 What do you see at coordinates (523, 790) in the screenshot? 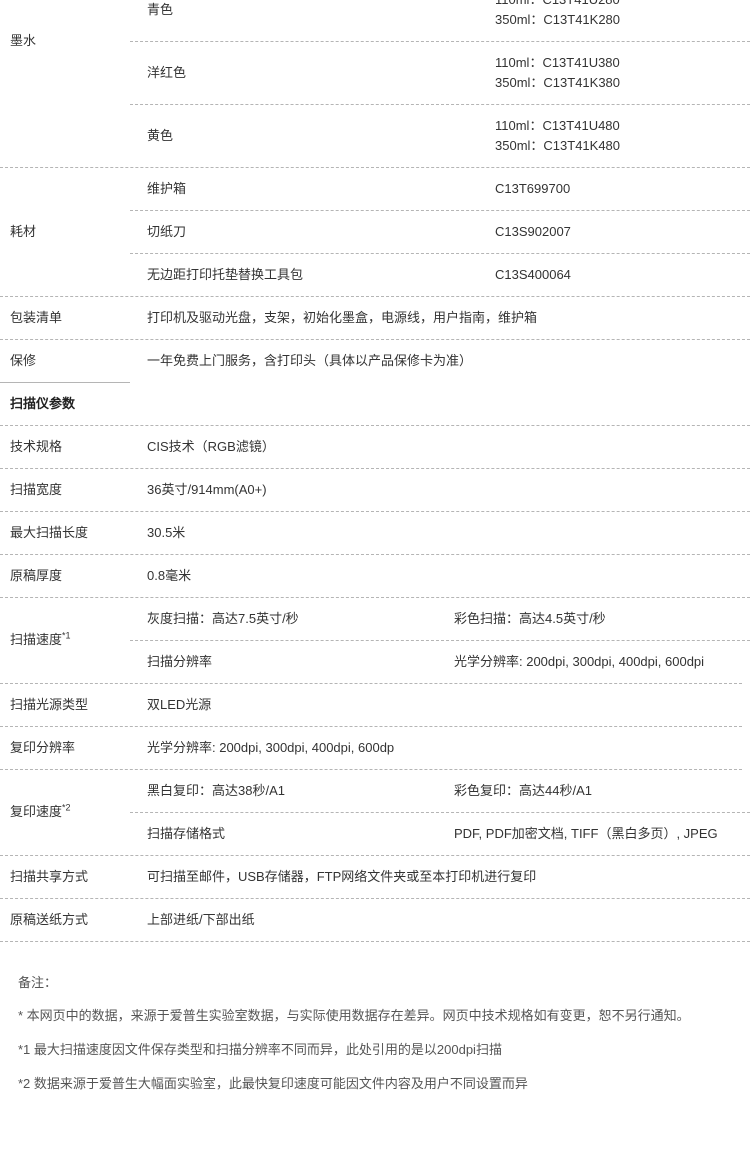
I see `copy-speed-color: 彩色复印：高达44秒/A1` at bounding box center [523, 790].